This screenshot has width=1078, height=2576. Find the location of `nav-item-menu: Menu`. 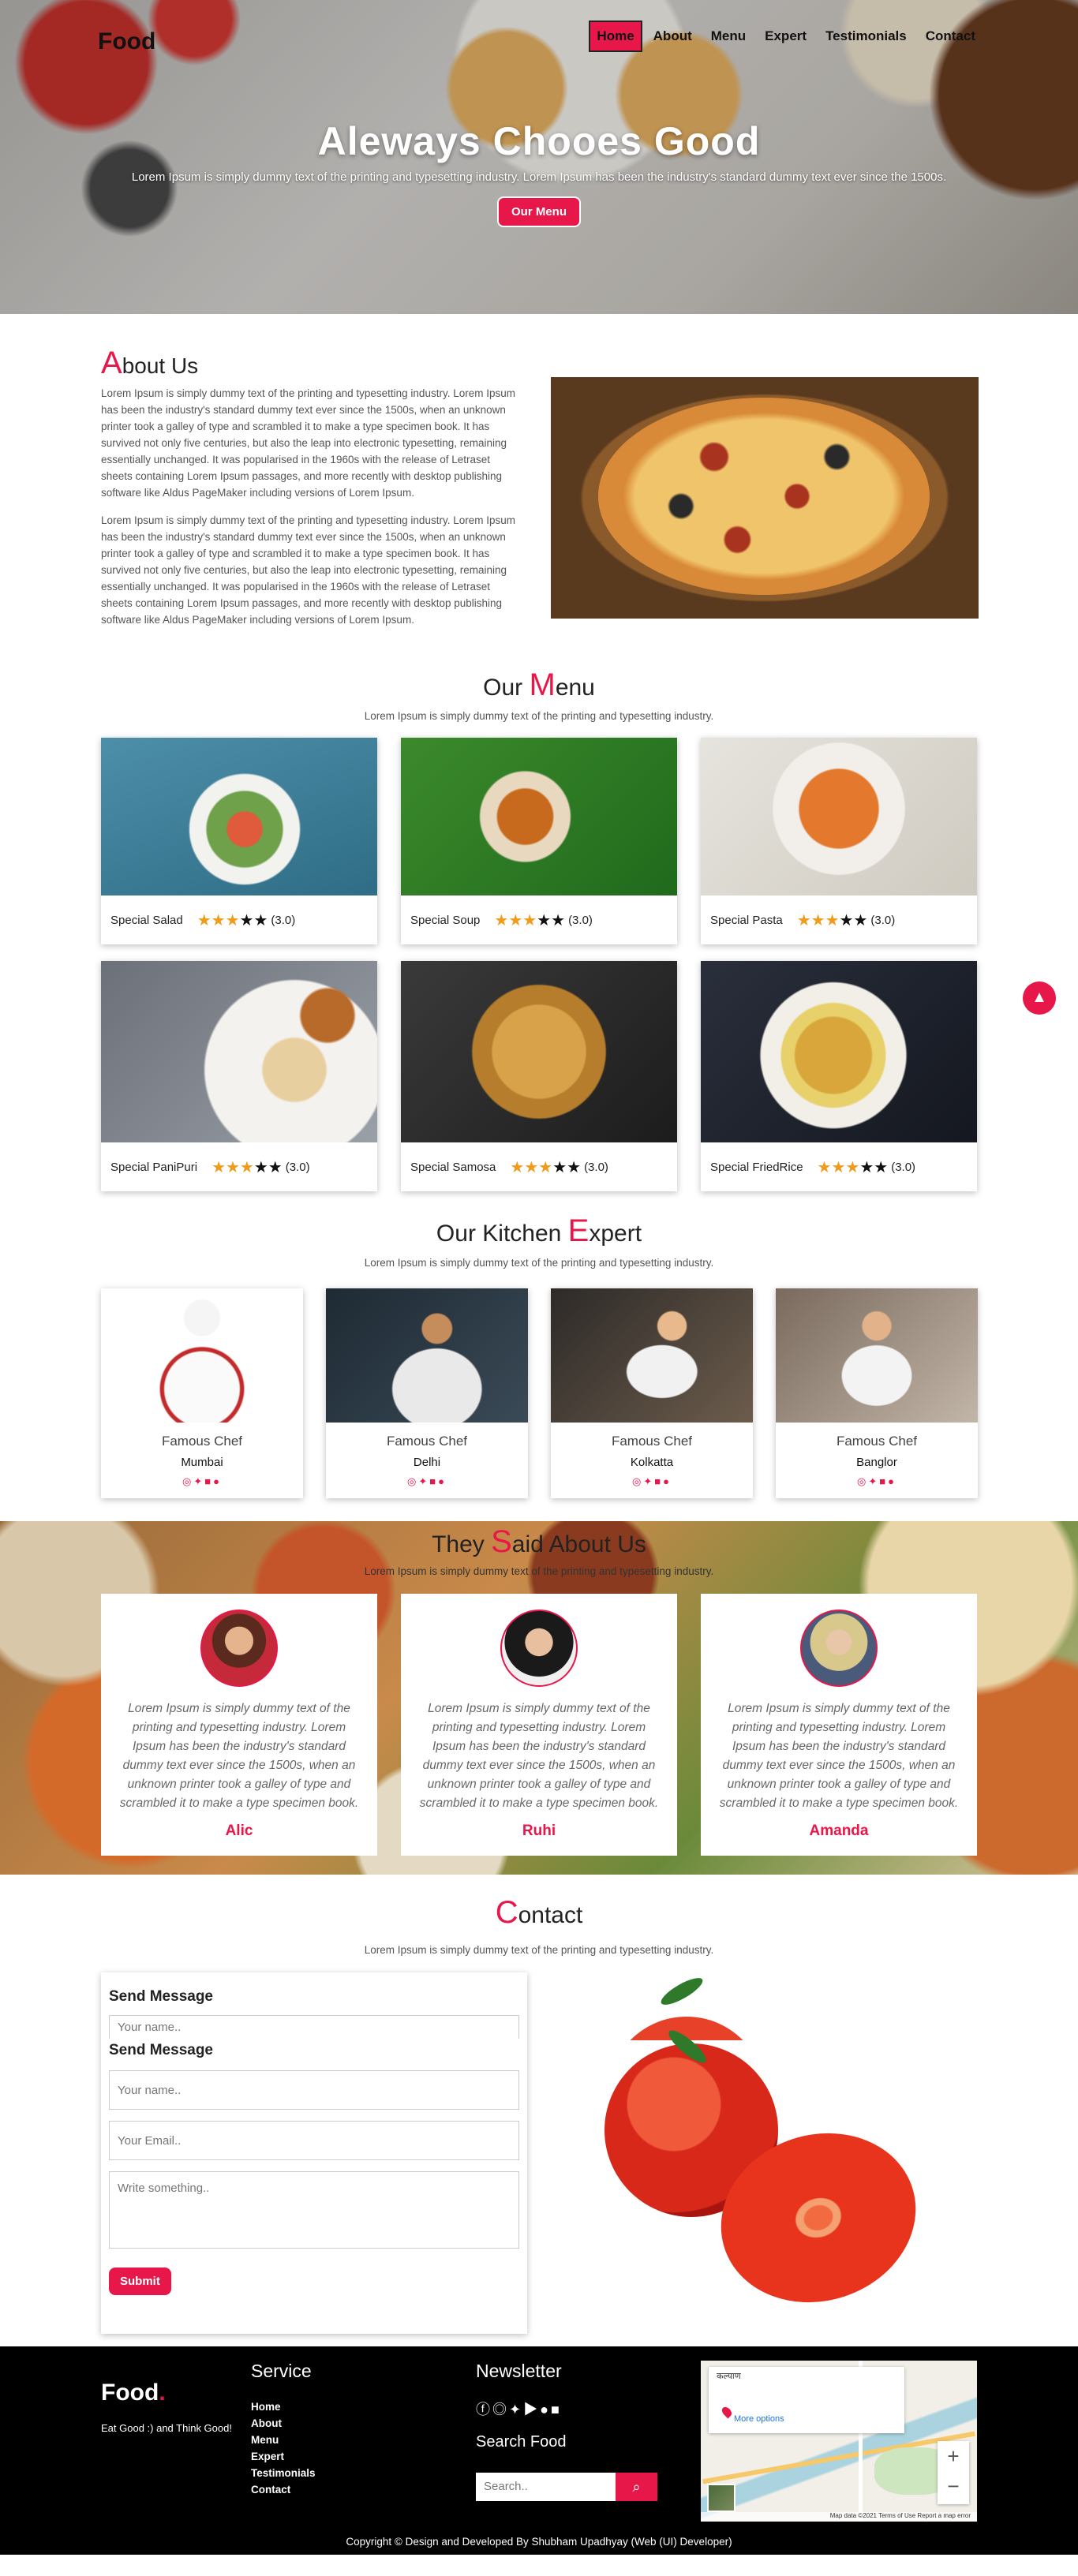

nav-item-menu: Menu is located at coordinates (728, 36).